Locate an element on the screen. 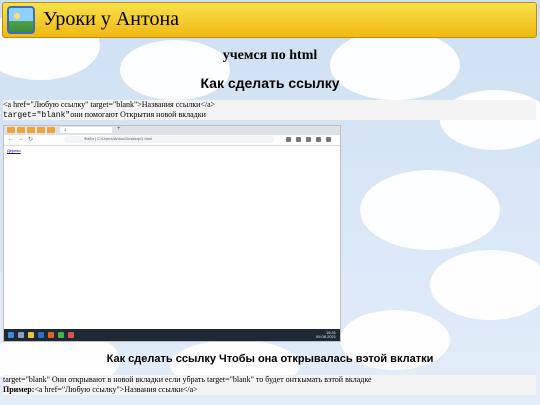  browser-address-bar: Файл | C:/Users/Anton/Desktop/1.html is located at coordinates (169, 139).